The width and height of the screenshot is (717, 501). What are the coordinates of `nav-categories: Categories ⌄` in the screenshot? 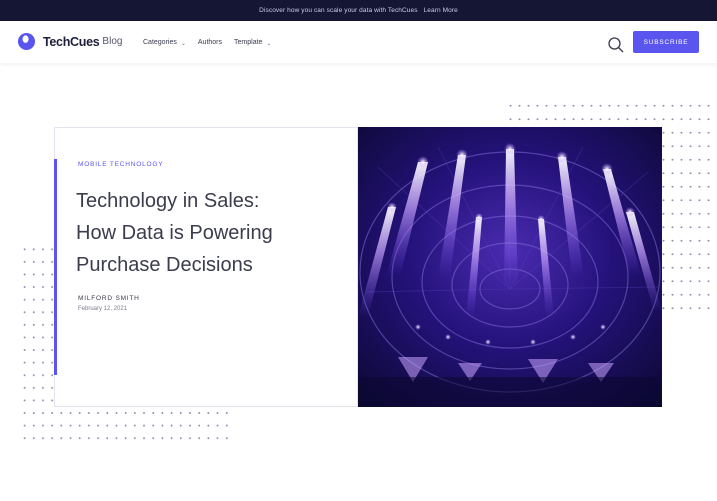 It's located at (164, 43).